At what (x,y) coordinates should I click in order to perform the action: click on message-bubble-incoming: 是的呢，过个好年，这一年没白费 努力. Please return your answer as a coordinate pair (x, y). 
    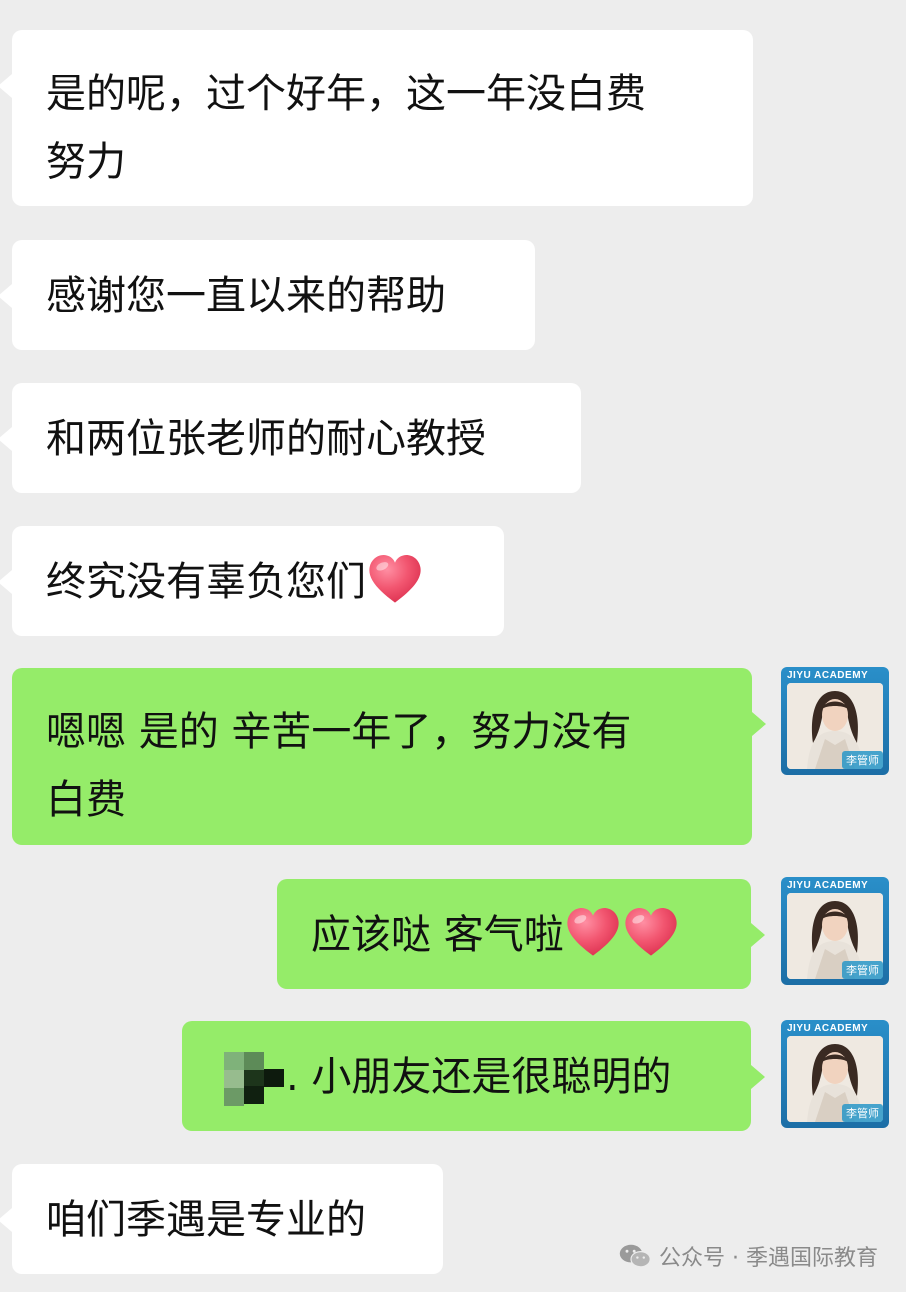
    Looking at the image, I should click on (376, 118).